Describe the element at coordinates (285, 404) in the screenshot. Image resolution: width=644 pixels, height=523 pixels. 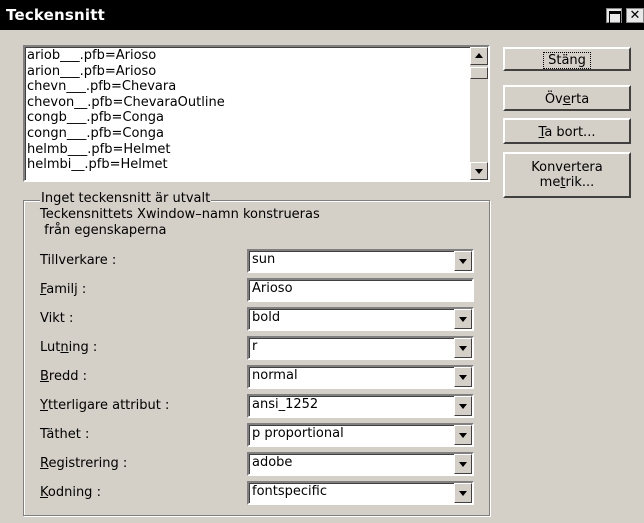
I see `additional-attribute-value: ansi_1252` at that location.